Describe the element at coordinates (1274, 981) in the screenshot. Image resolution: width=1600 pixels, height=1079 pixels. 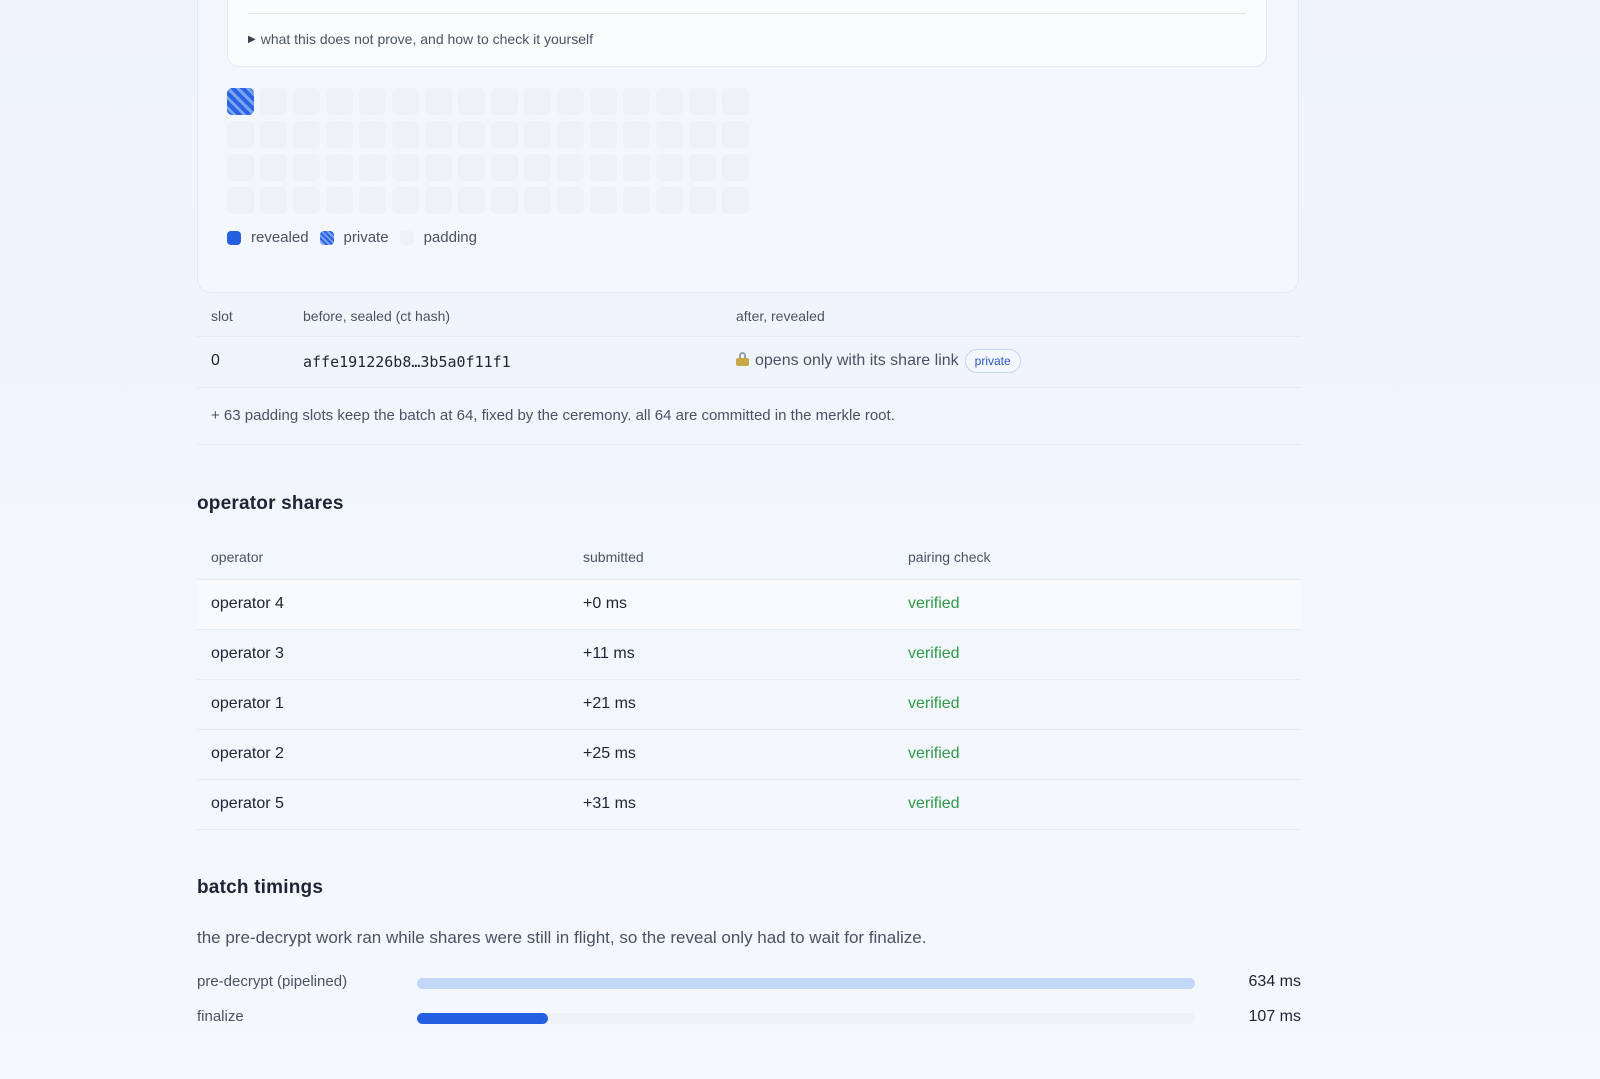
I see `timing-value: 634 ms` at that location.